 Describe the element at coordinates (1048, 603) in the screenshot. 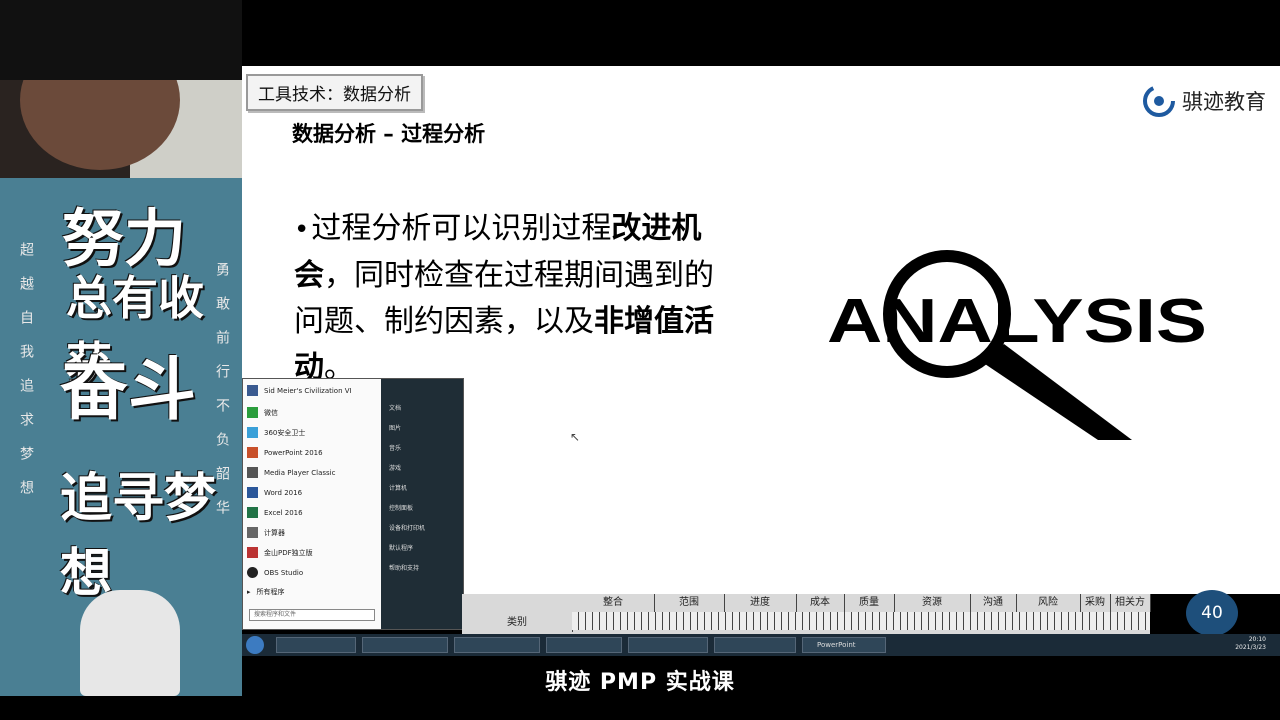

I see `sheet-header-risk: 风险` at that location.